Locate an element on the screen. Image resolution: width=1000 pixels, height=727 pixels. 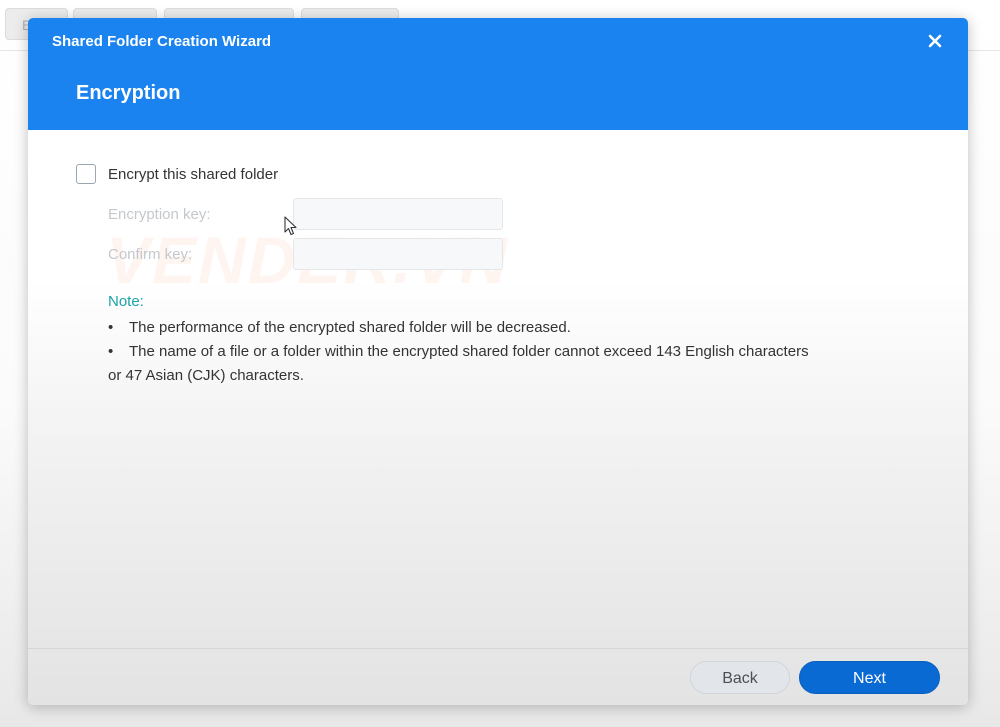
next-button: Next is located at coordinates (869, 677).